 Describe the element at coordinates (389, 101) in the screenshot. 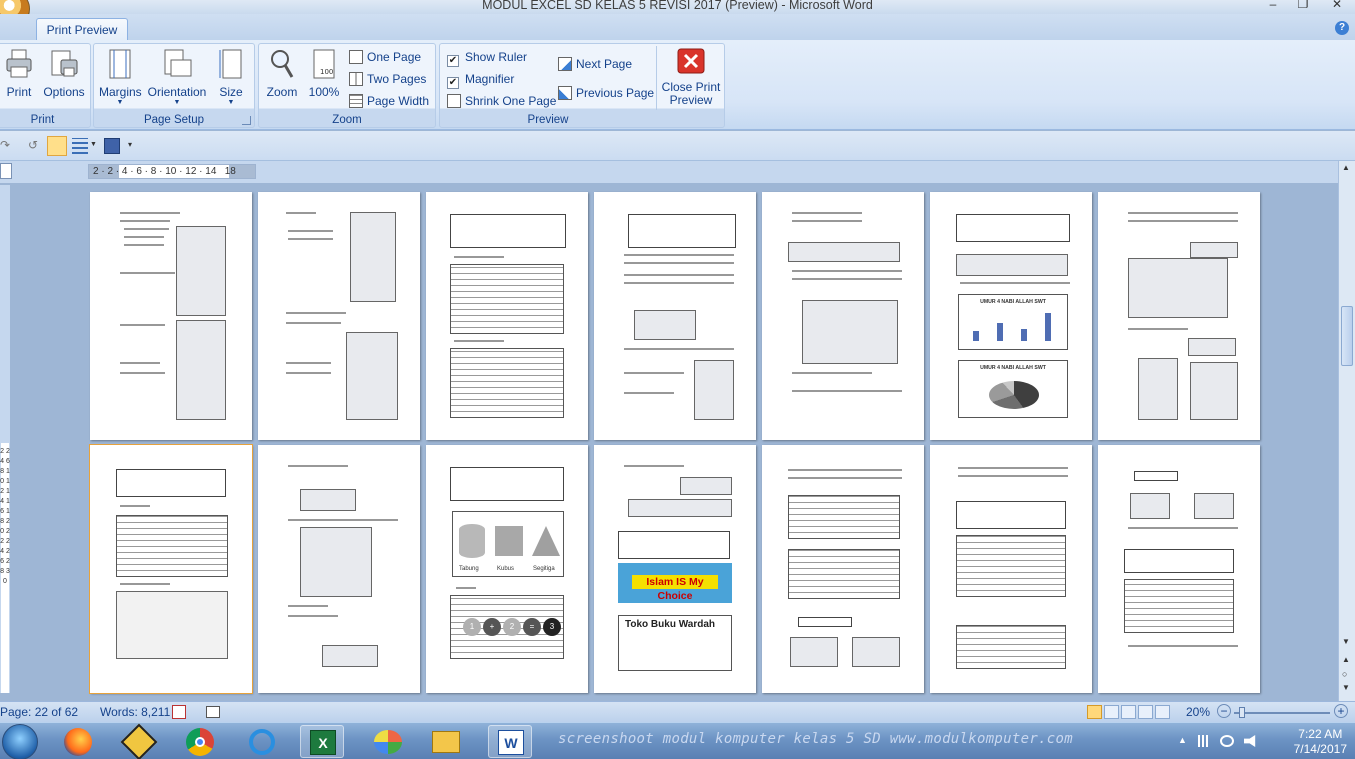

I see `page-width-button: Page Width` at that location.